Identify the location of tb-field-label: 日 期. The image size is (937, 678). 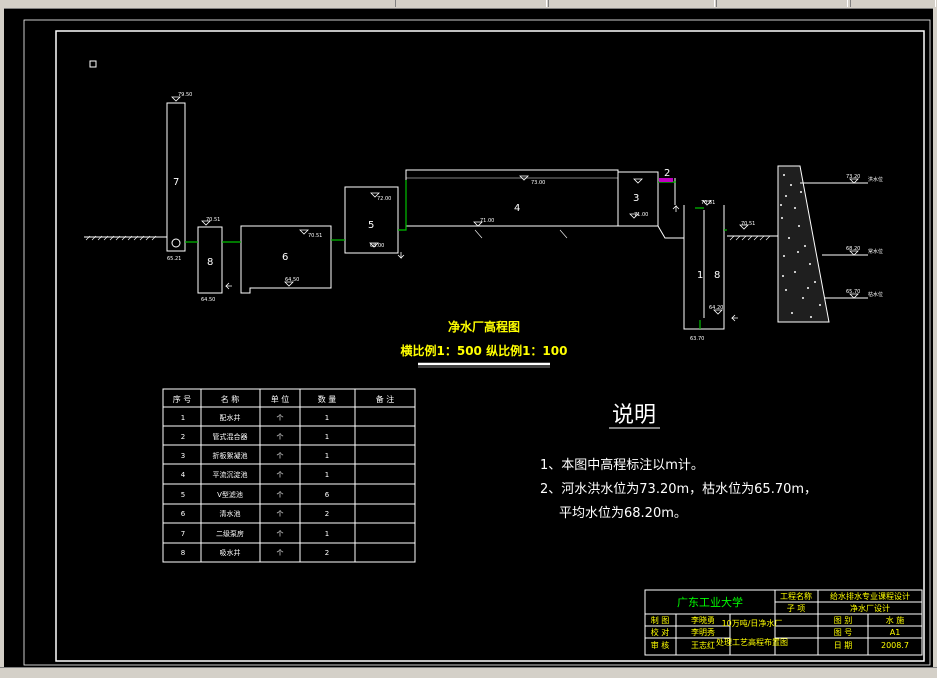
(843, 645).